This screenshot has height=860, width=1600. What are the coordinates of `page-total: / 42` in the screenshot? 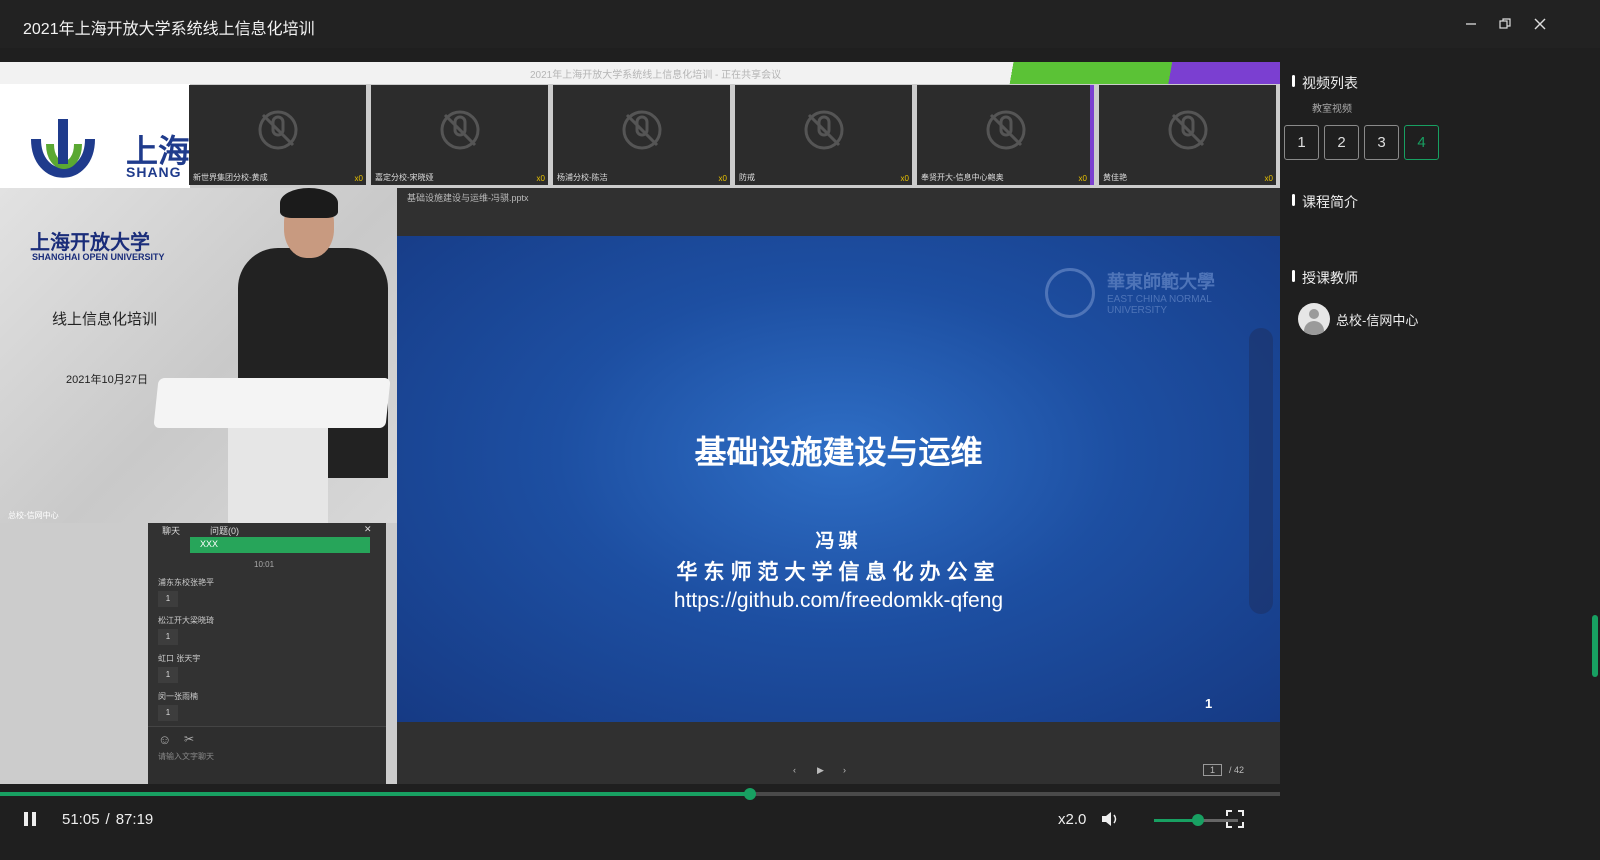 It's located at (1237, 770).